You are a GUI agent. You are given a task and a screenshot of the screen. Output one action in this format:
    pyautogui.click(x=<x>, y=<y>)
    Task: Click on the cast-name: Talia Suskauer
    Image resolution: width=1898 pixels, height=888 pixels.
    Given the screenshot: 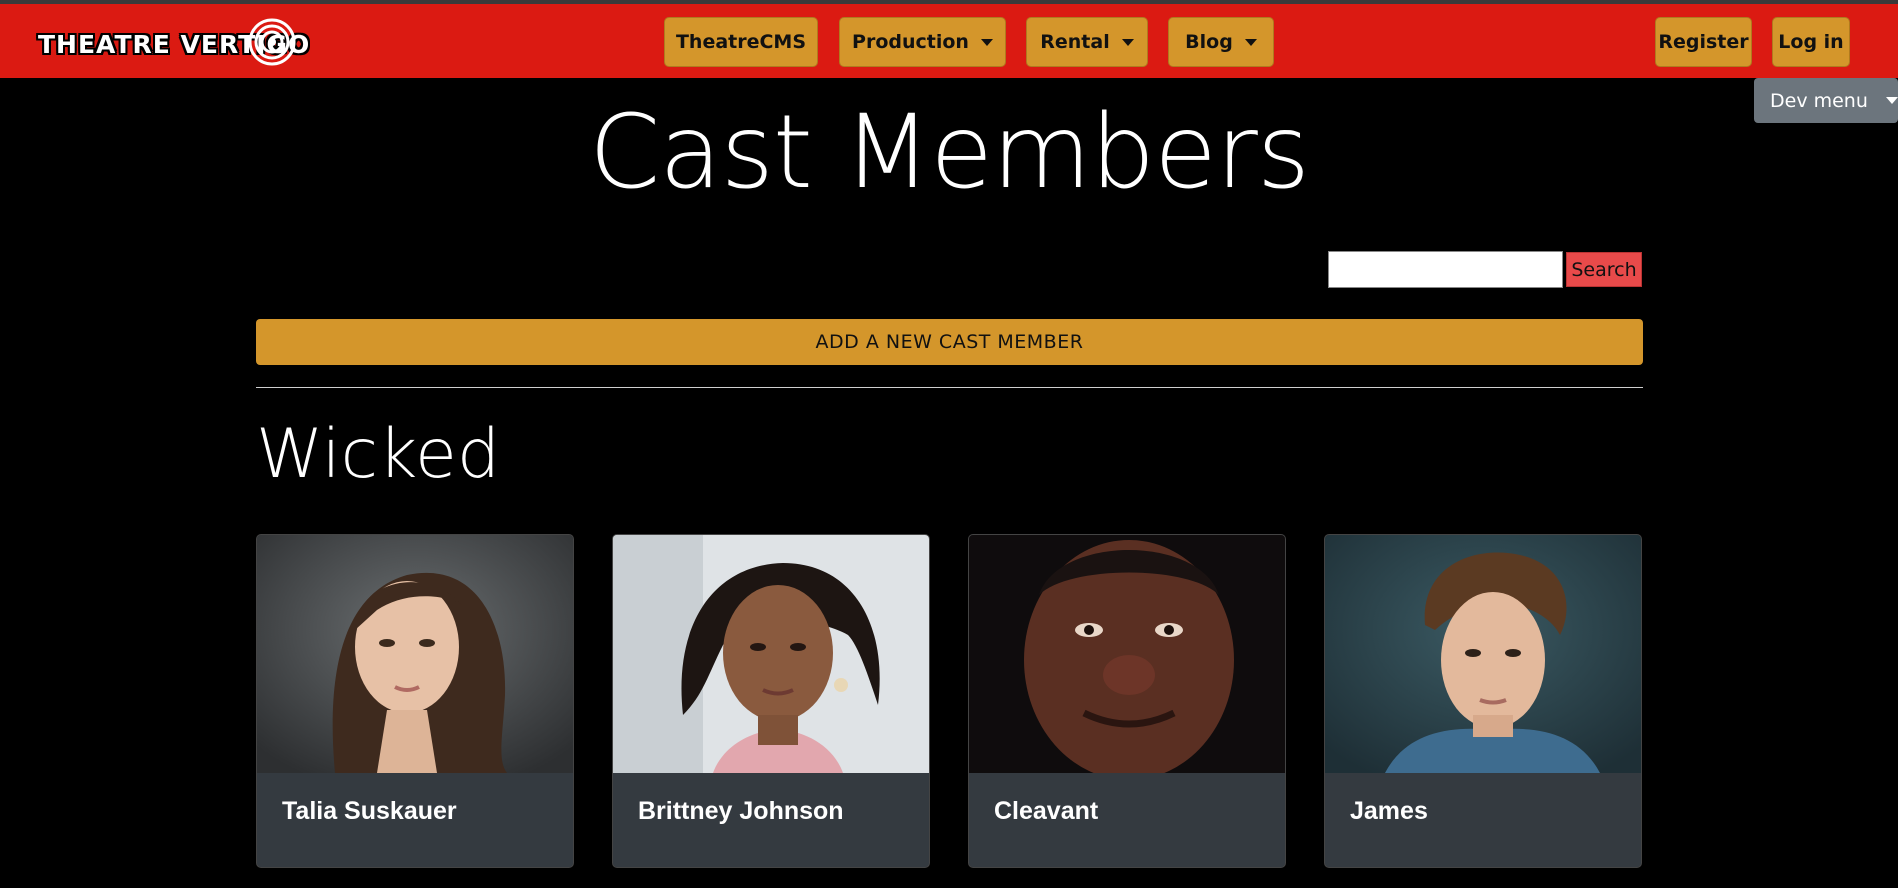 What is the action you would take?
    pyautogui.click(x=369, y=811)
    